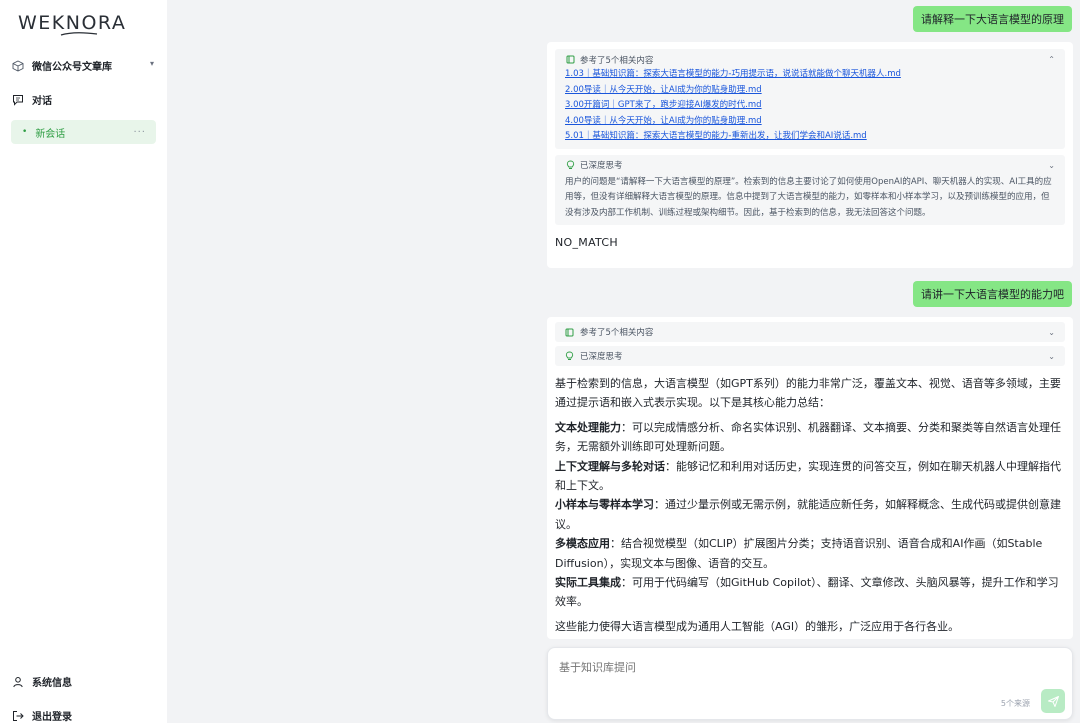 This screenshot has height=723, width=1080. What do you see at coordinates (1015, 703) in the screenshot?
I see `sources-count: 5个来源` at bounding box center [1015, 703].